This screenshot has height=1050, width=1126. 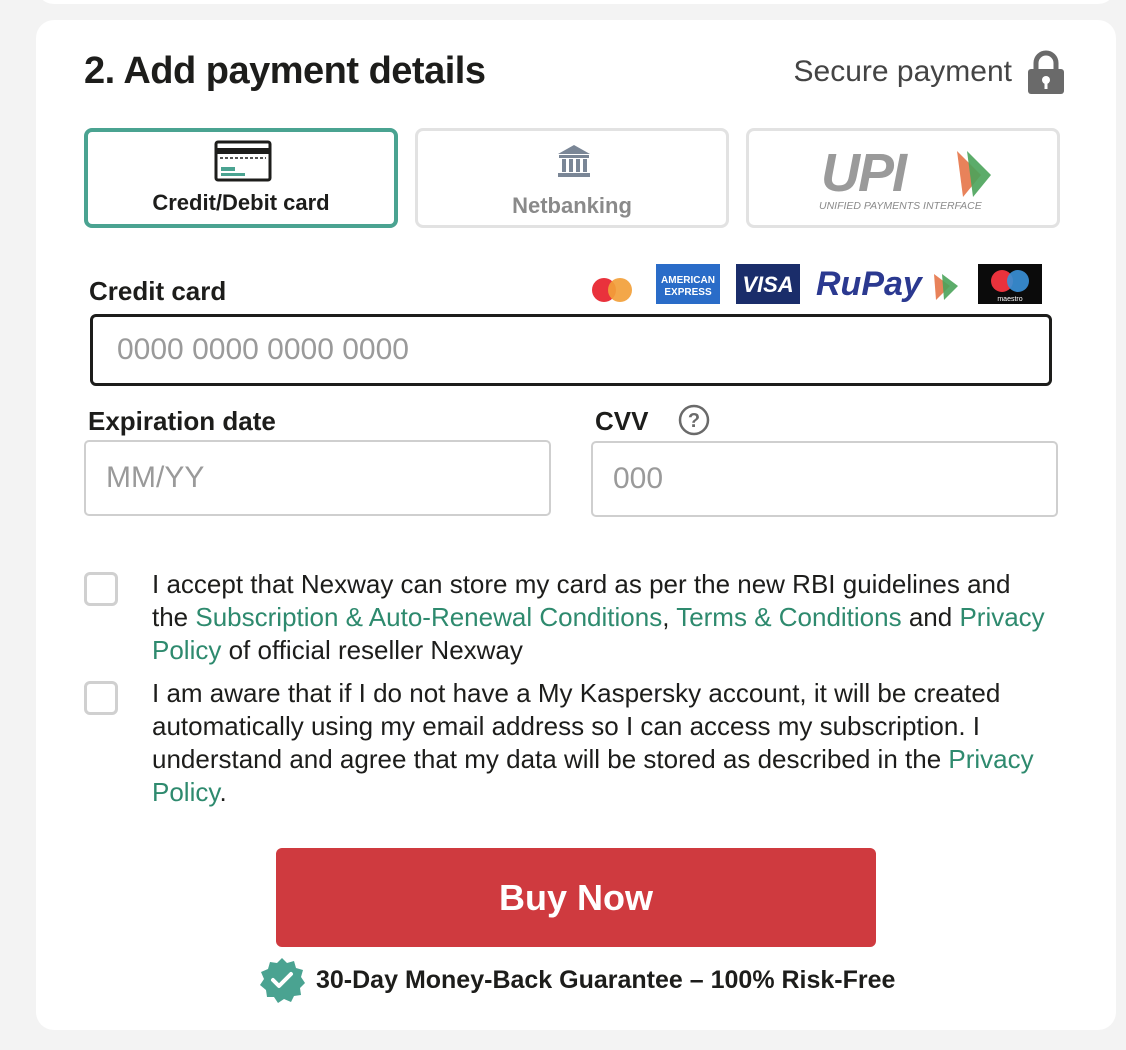 I want to click on help-icon-glyph: ?, so click(x=694, y=421).